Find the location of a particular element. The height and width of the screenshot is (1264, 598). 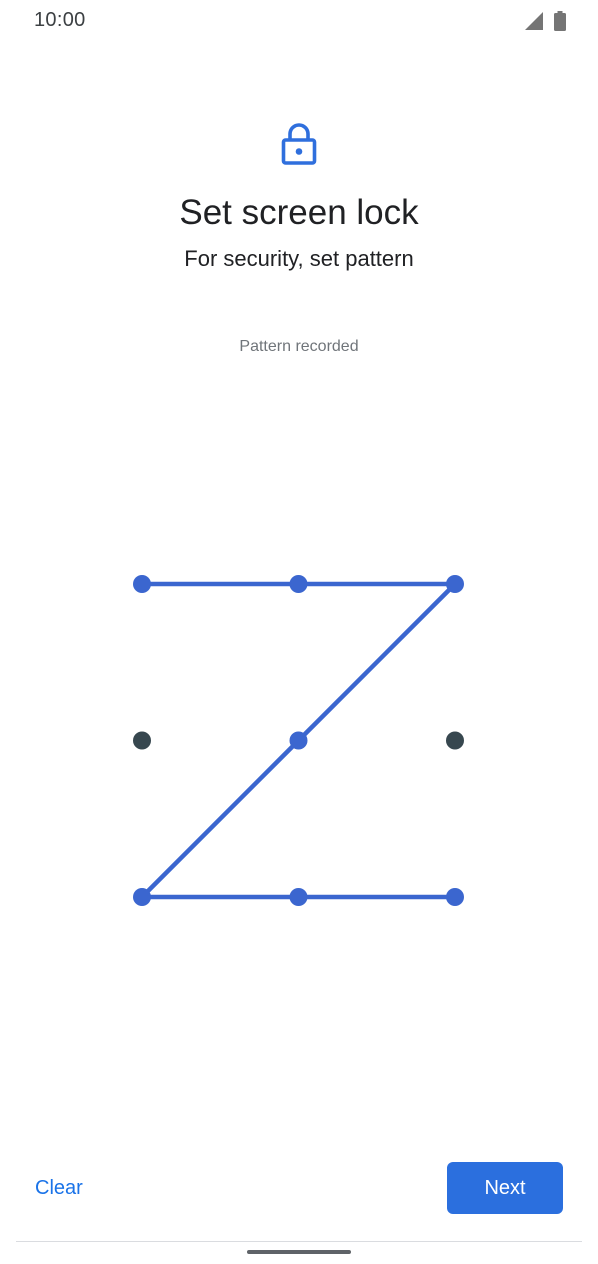

page-subtitle: For security, set pattern is located at coordinates (299, 258).